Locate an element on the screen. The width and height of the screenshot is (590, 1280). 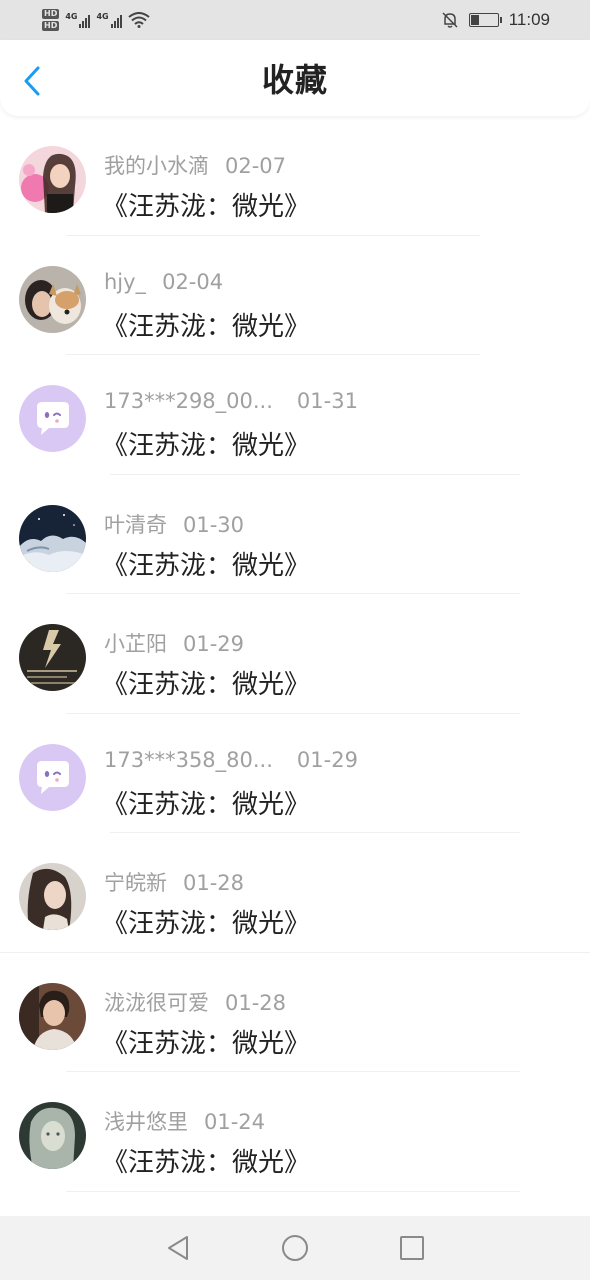
hd-indicator: HD HD is located at coordinates (51, 20).